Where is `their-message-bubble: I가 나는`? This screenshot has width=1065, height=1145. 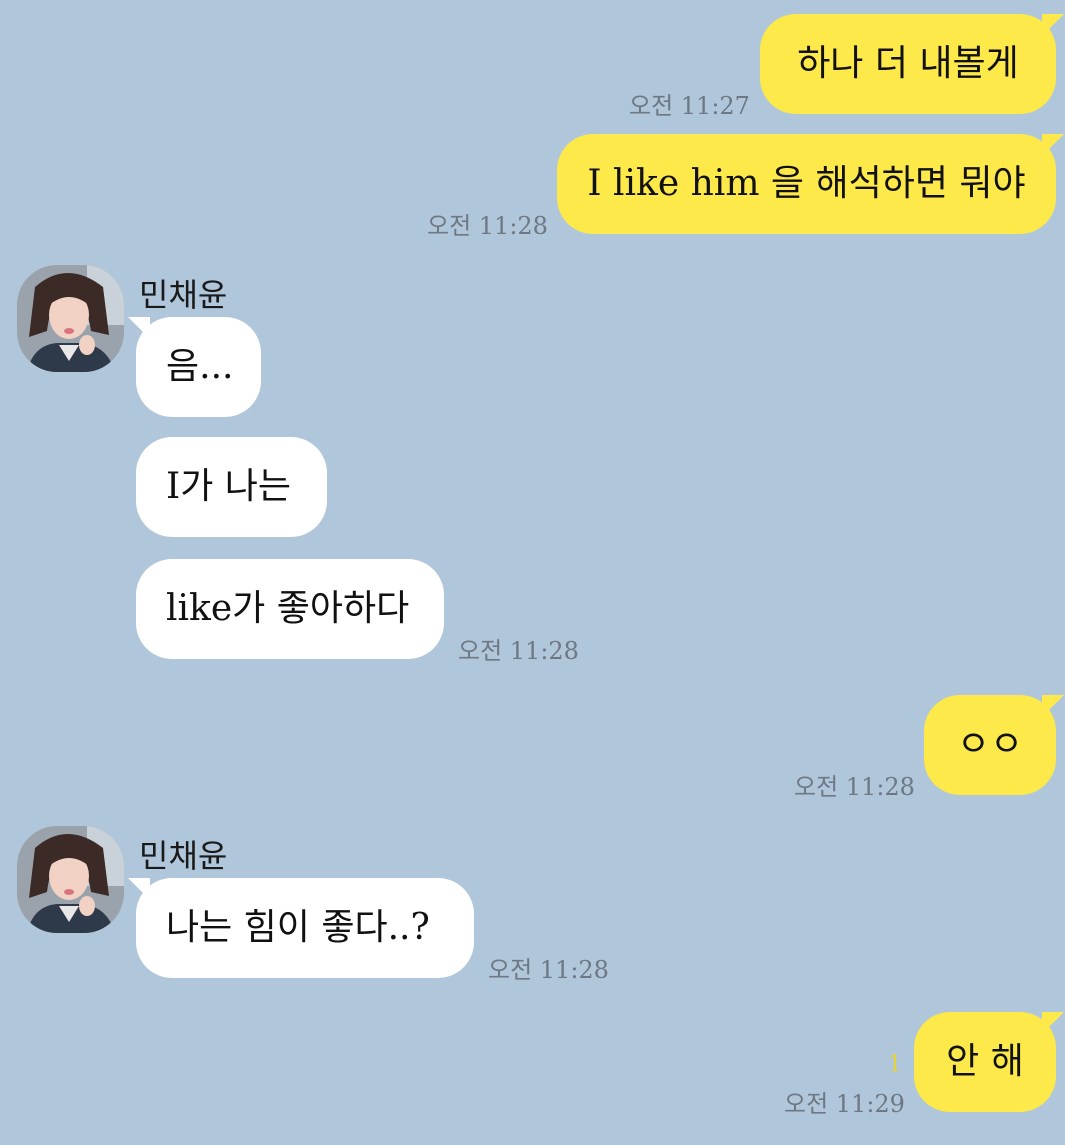 their-message-bubble: I가 나는 is located at coordinates (231, 487).